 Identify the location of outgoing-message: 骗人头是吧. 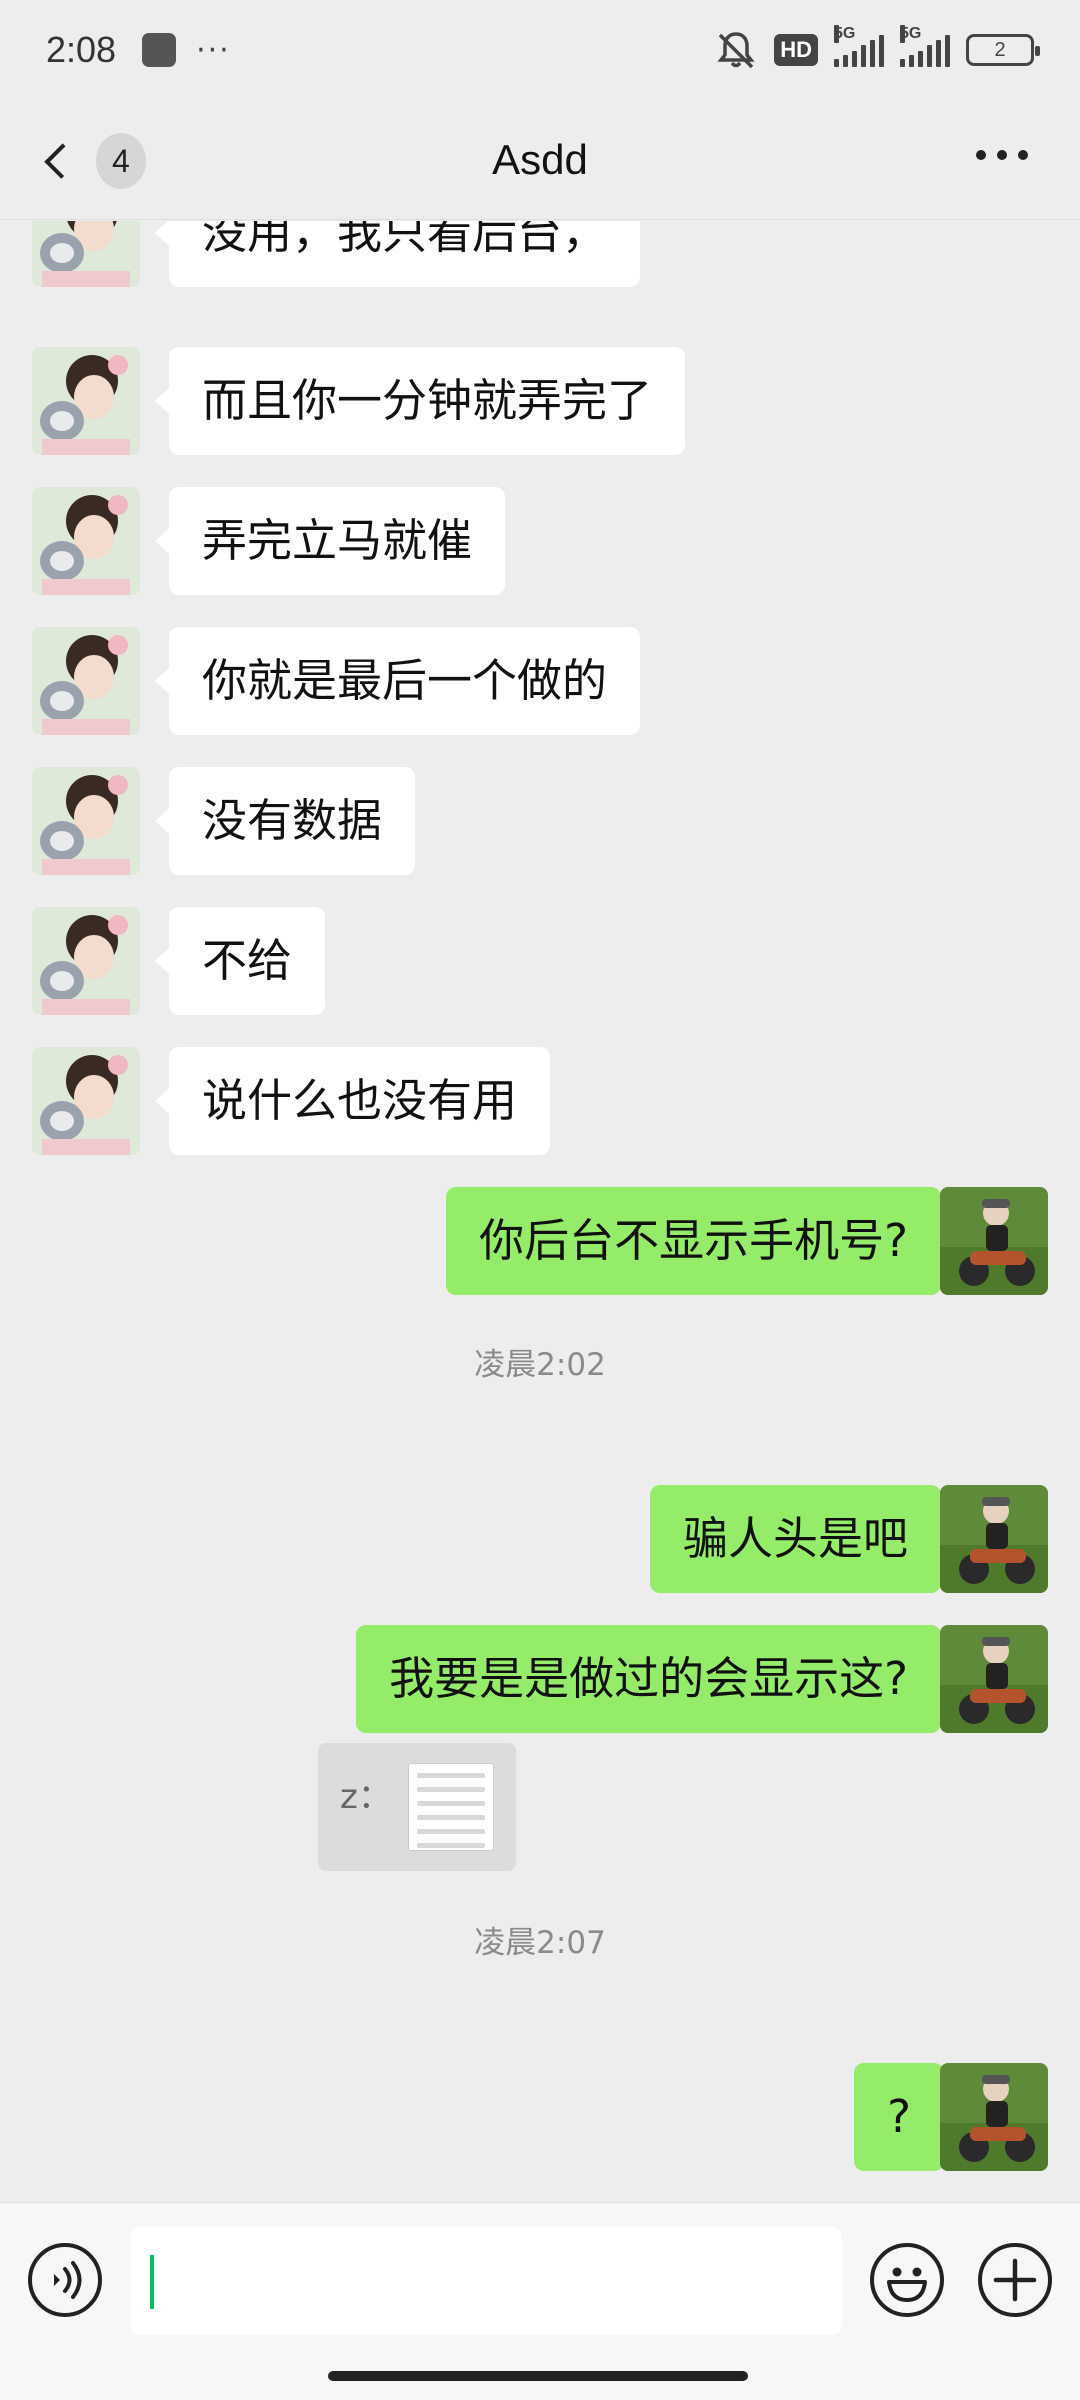
(802, 1539).